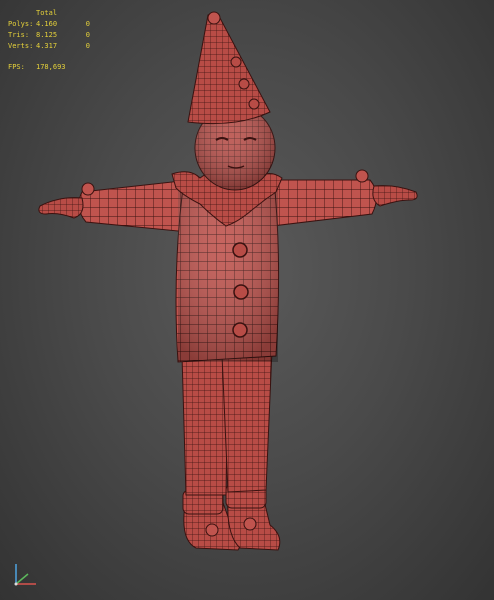 Image resolution: width=494 pixels, height=600 pixels. What do you see at coordinates (229, 68) in the screenshot?
I see `clown-hat` at bounding box center [229, 68].